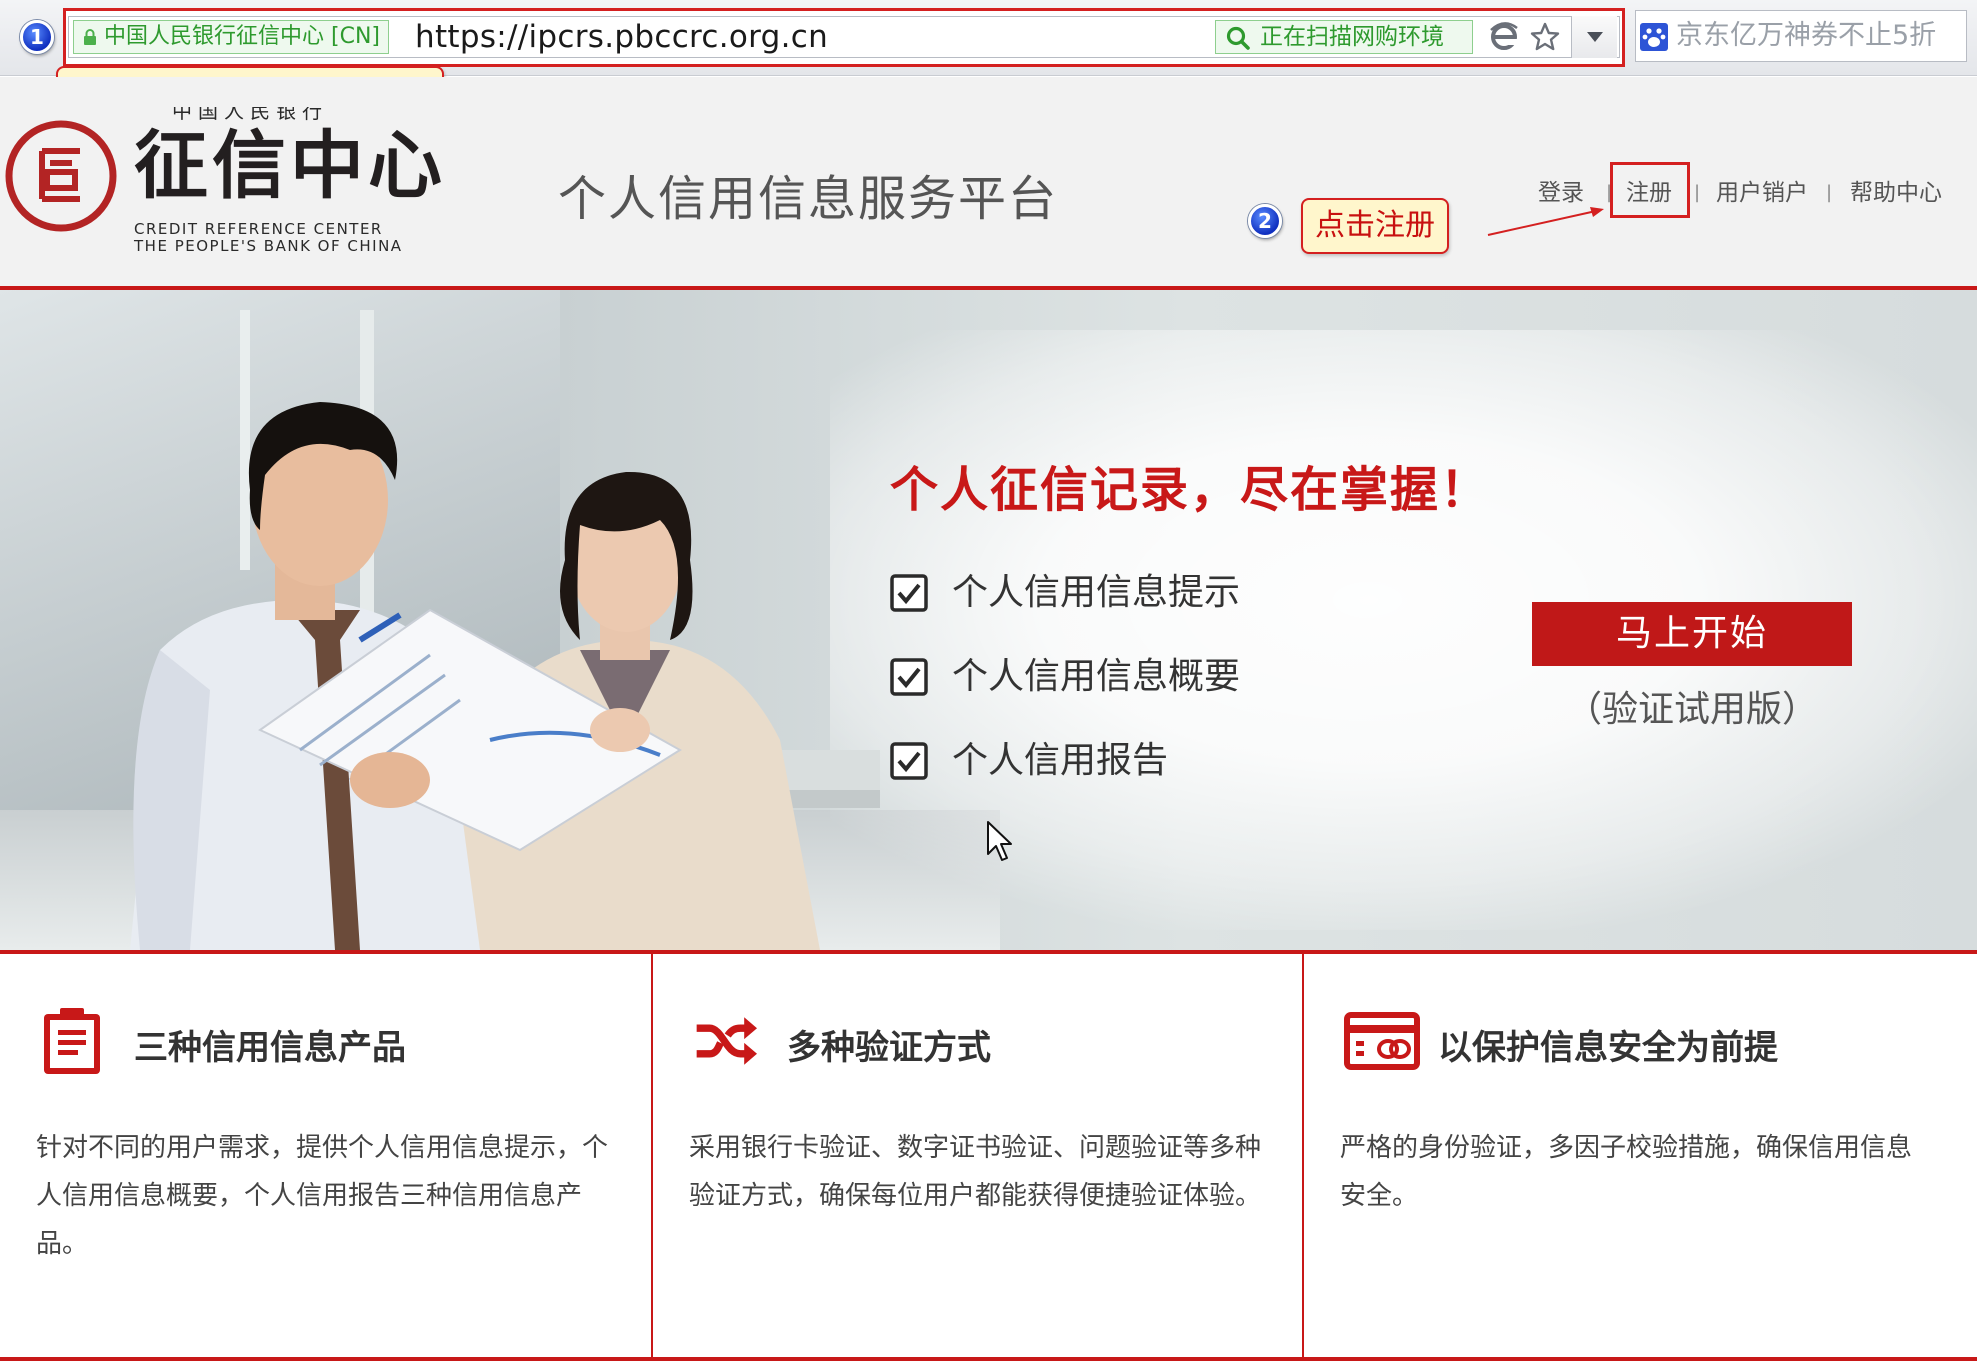 The image size is (1977, 1361). I want to click on logo-en-line-1: CREDIT REFERENCE CENTER, so click(258, 229).